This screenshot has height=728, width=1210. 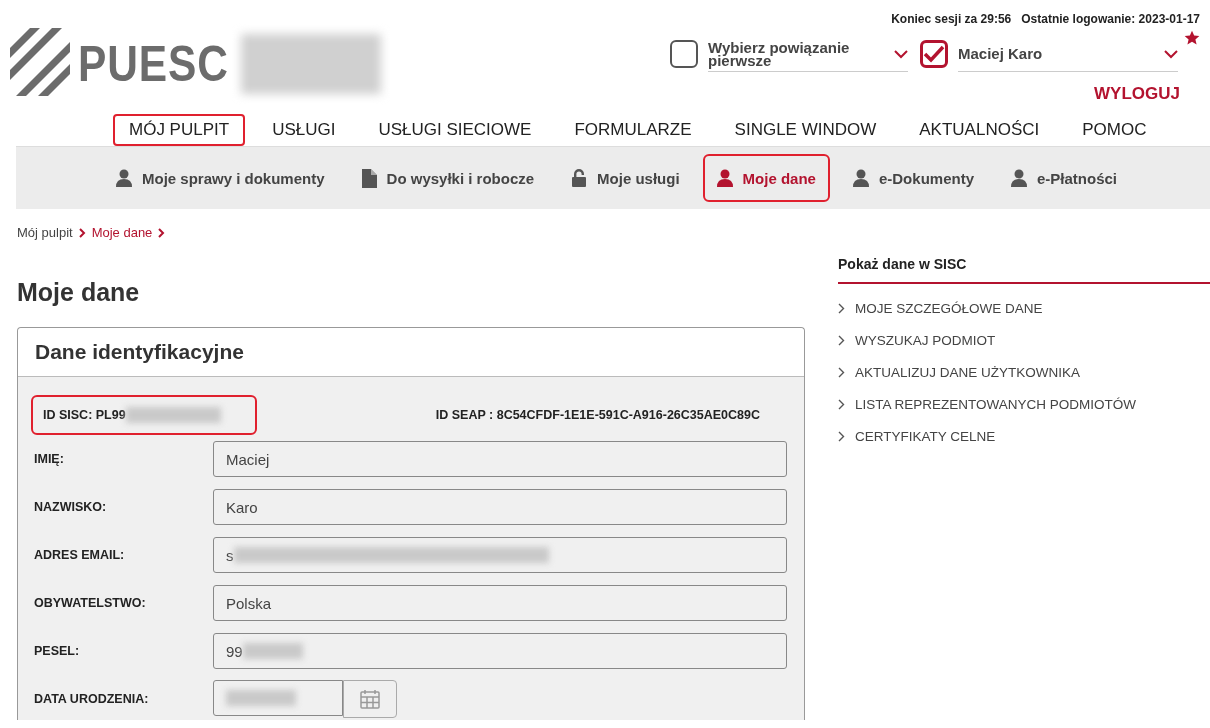 I want to click on nav-link: AKTUALNOŚCI, so click(x=979, y=130).